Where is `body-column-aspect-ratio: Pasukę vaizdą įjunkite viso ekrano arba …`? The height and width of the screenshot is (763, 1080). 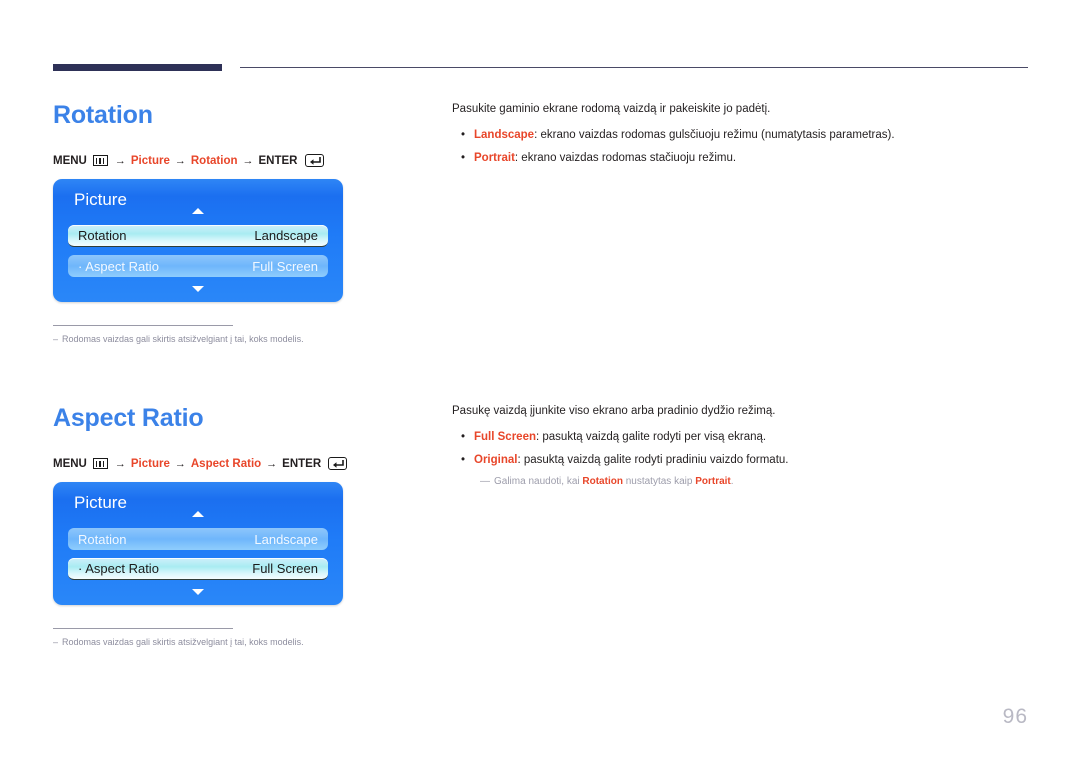
body-column-aspect-ratio: Pasukę vaizdą įjunkite viso ekrano arba … is located at coordinates (732, 446).